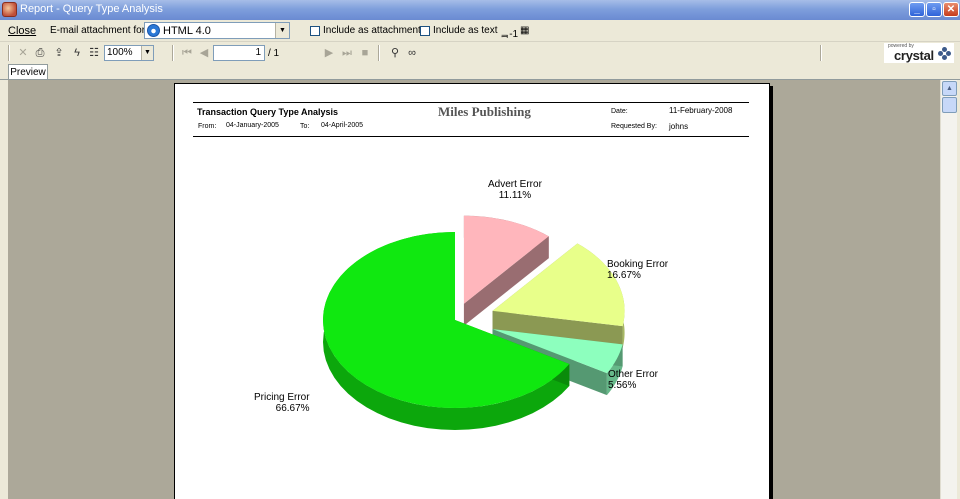 This screenshot has width=960, height=499. What do you see at coordinates (622, 385) in the screenshot?
I see `slice-percent: 5.56%` at bounding box center [622, 385].